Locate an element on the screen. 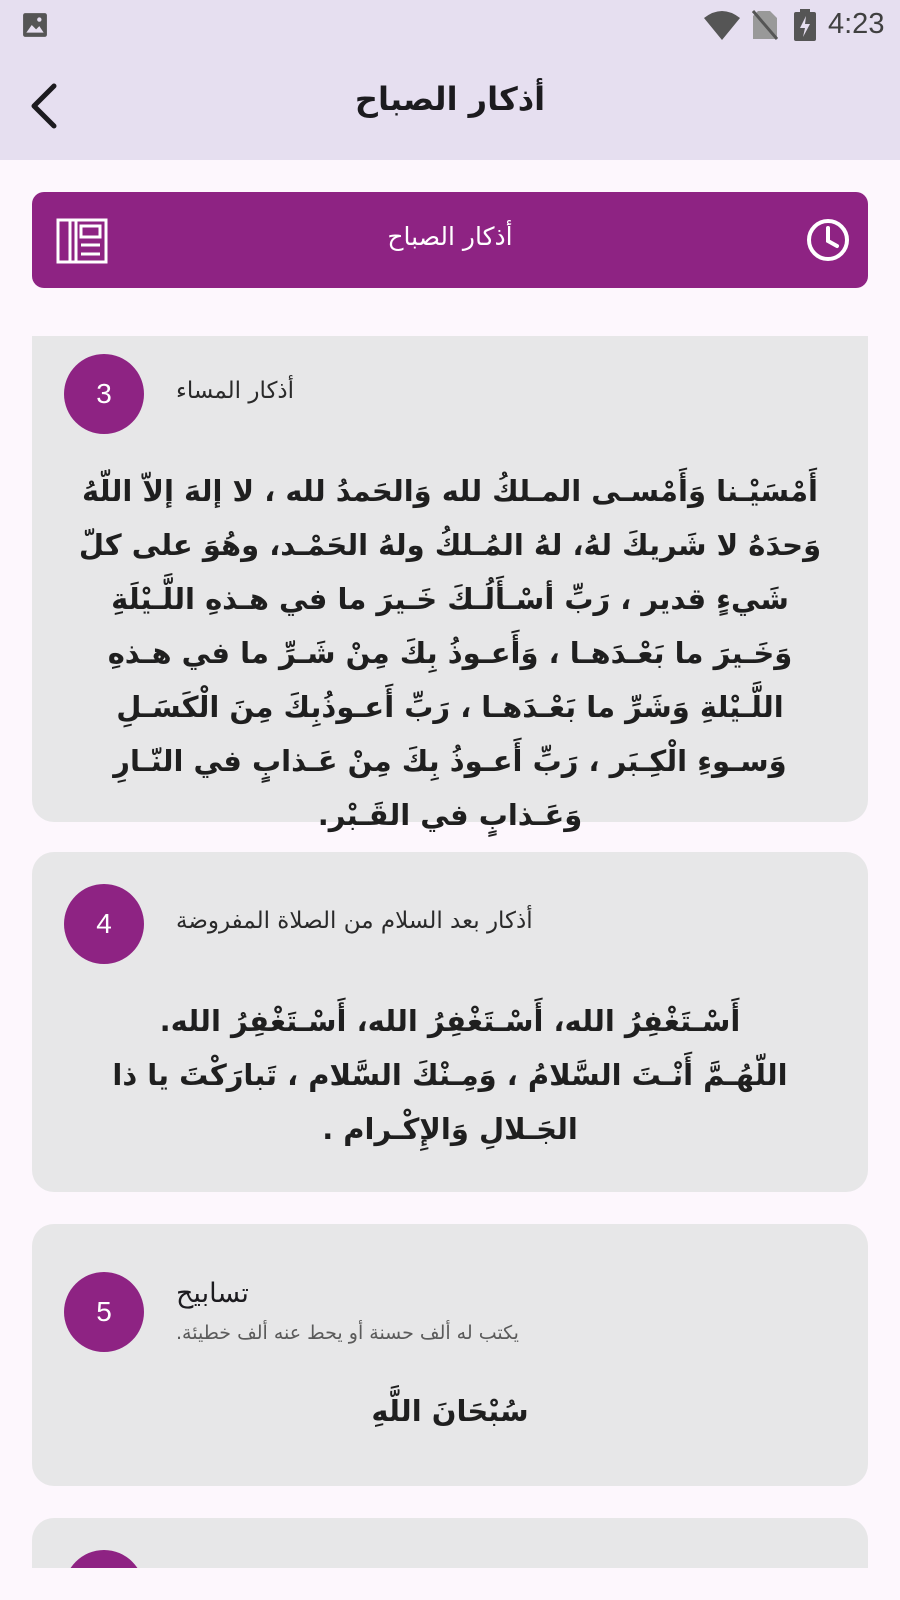 The image size is (900, 1600). app-bar: أذكار الصباح is located at coordinates (450, 105).